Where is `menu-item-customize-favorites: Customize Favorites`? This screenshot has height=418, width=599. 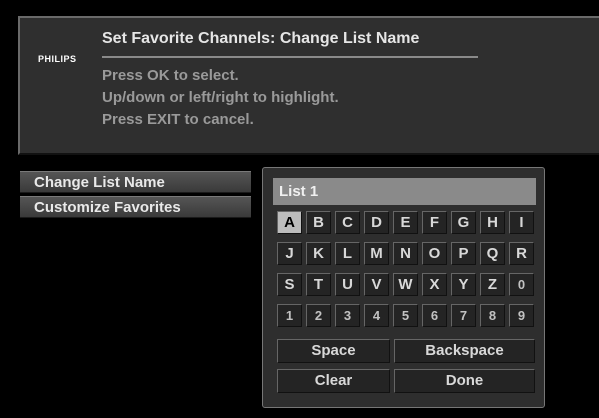
menu-item-customize-favorites: Customize Favorites is located at coordinates (135, 207).